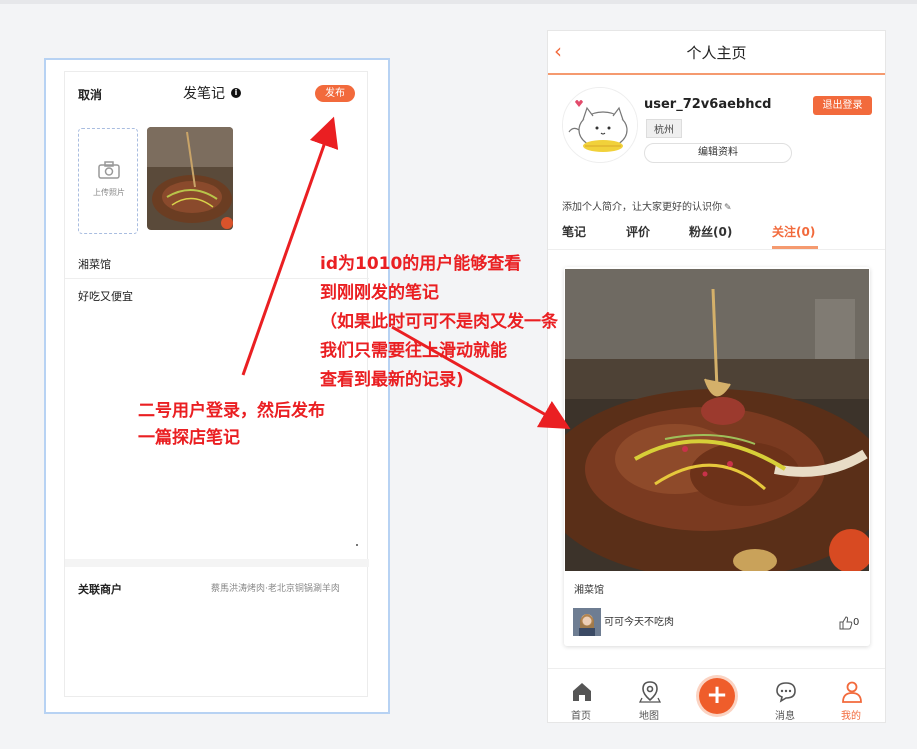 This screenshot has width=917, height=749. What do you see at coordinates (793, 231) in the screenshot?
I see `tab-following: 关注(0)` at bounding box center [793, 231].